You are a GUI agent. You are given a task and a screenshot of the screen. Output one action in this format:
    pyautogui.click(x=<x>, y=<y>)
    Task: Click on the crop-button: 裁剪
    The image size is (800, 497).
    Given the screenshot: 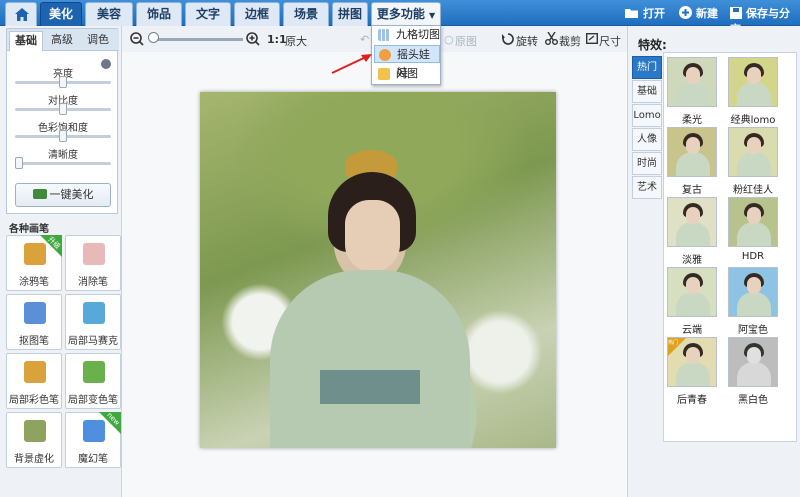 What is the action you would take?
    pyautogui.click(x=570, y=41)
    